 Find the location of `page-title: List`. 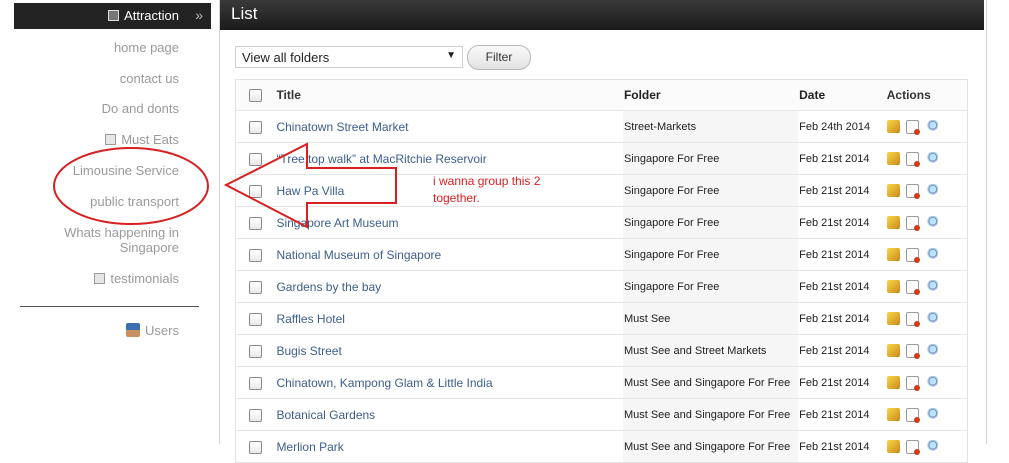

page-title: List is located at coordinates (244, 13).